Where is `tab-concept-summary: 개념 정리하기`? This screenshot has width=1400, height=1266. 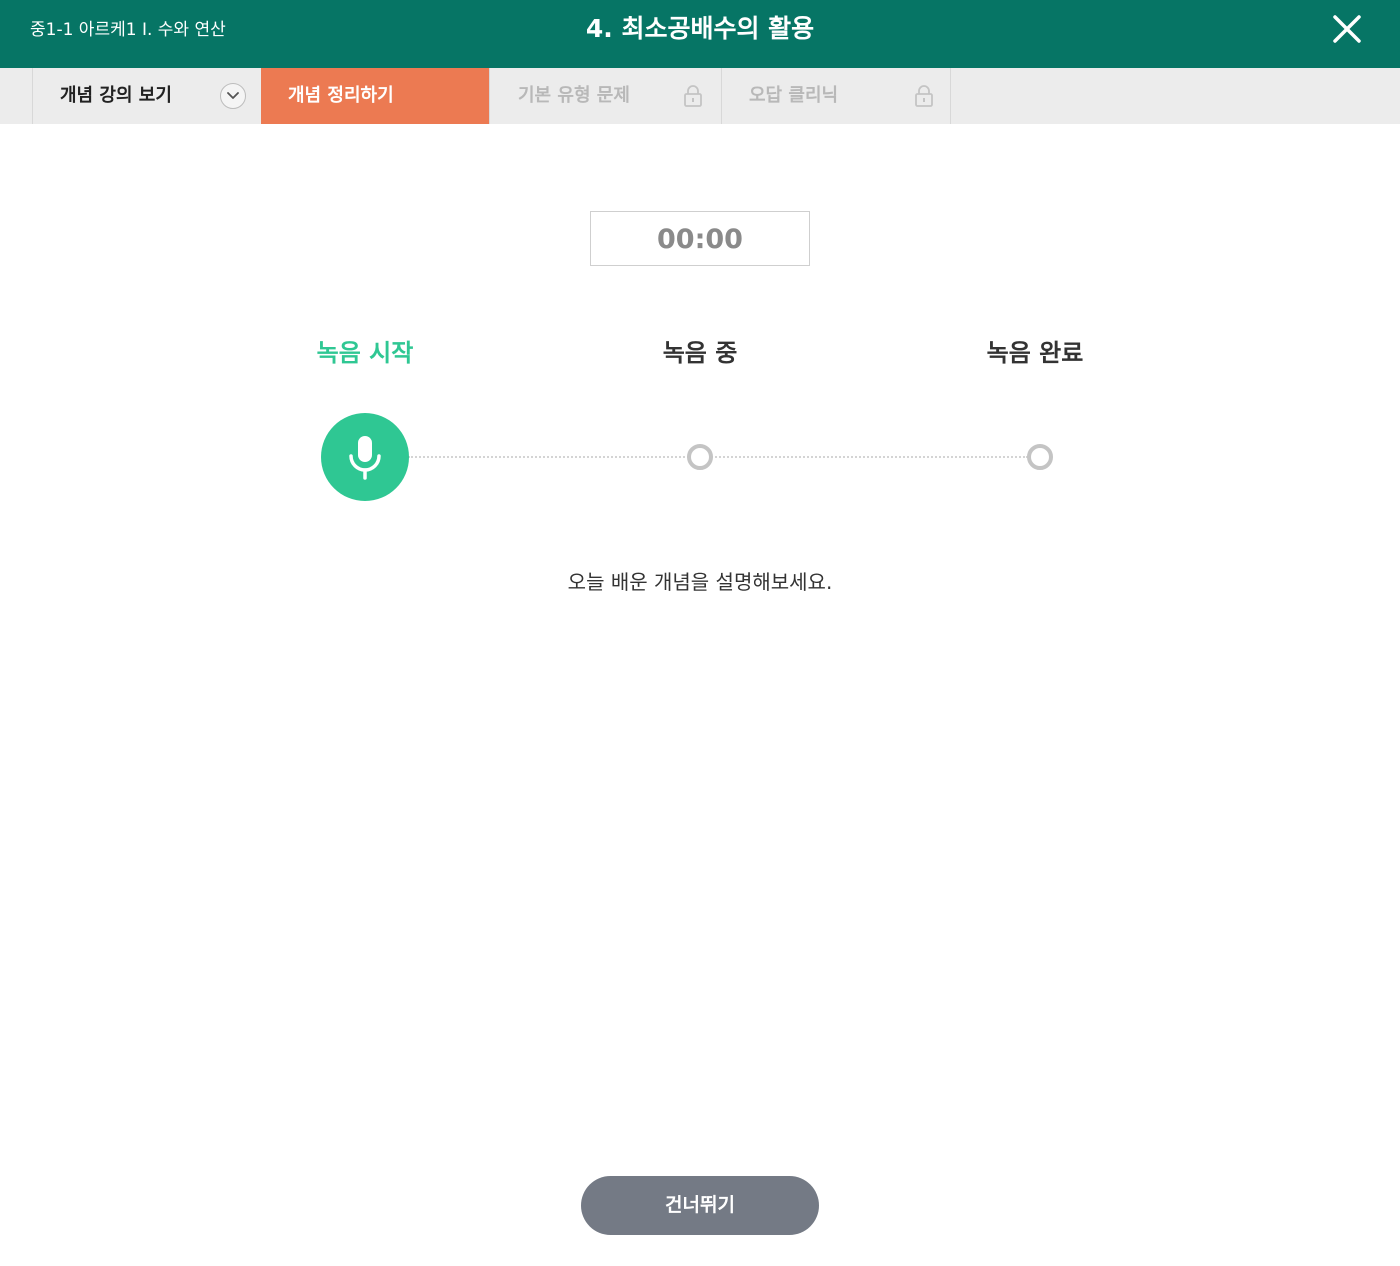 tab-concept-summary: 개념 정리하기 is located at coordinates (375, 96).